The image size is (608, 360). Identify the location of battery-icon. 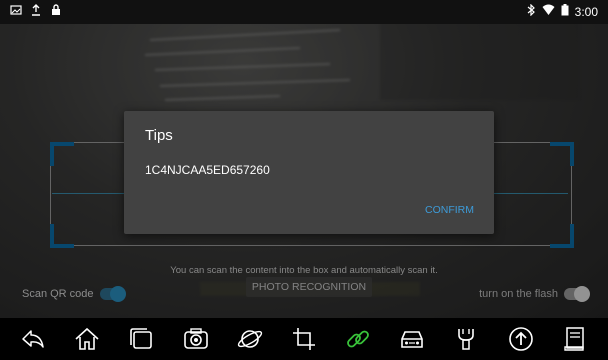
(565, 11).